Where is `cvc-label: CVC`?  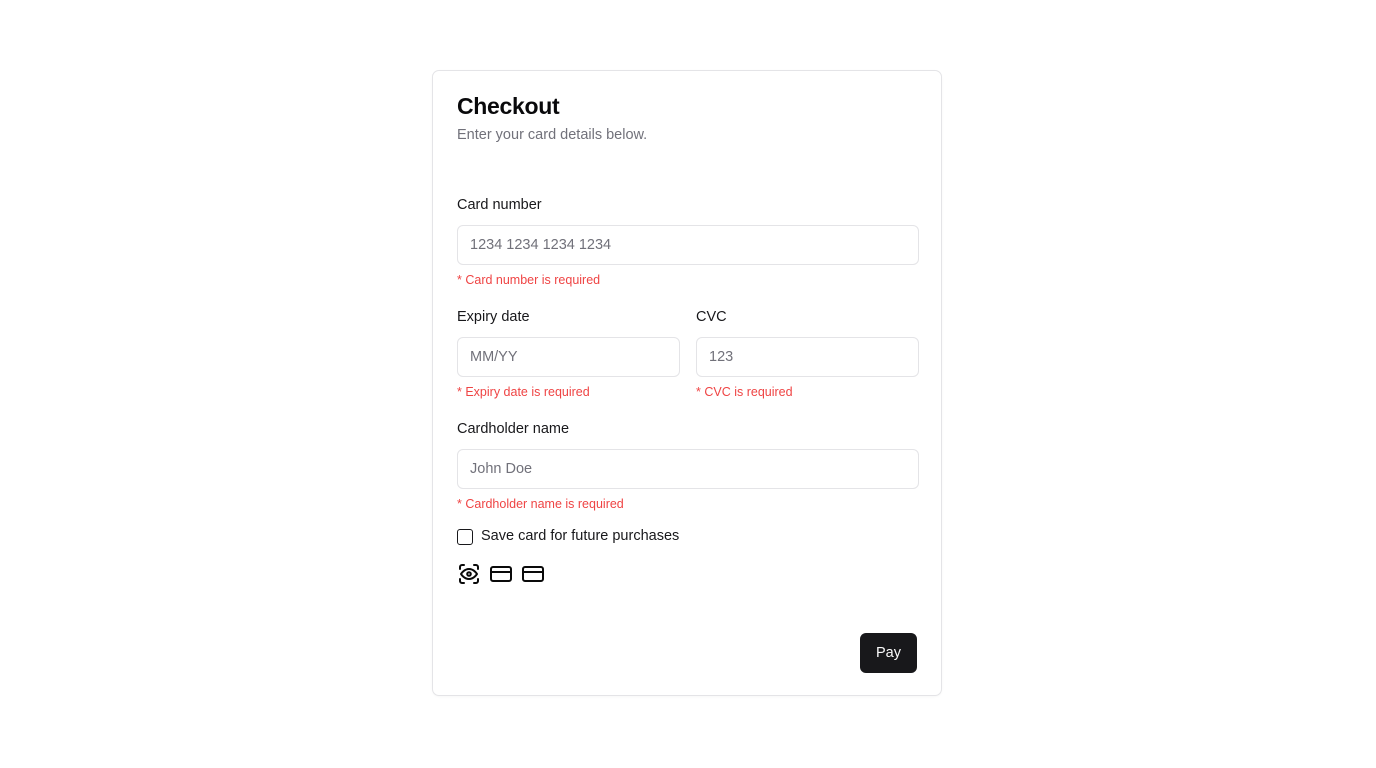
cvc-label: CVC is located at coordinates (711, 317).